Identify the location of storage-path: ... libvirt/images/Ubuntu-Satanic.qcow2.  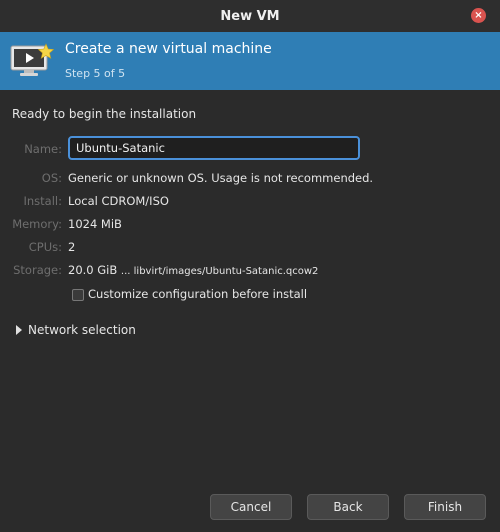
(219, 271).